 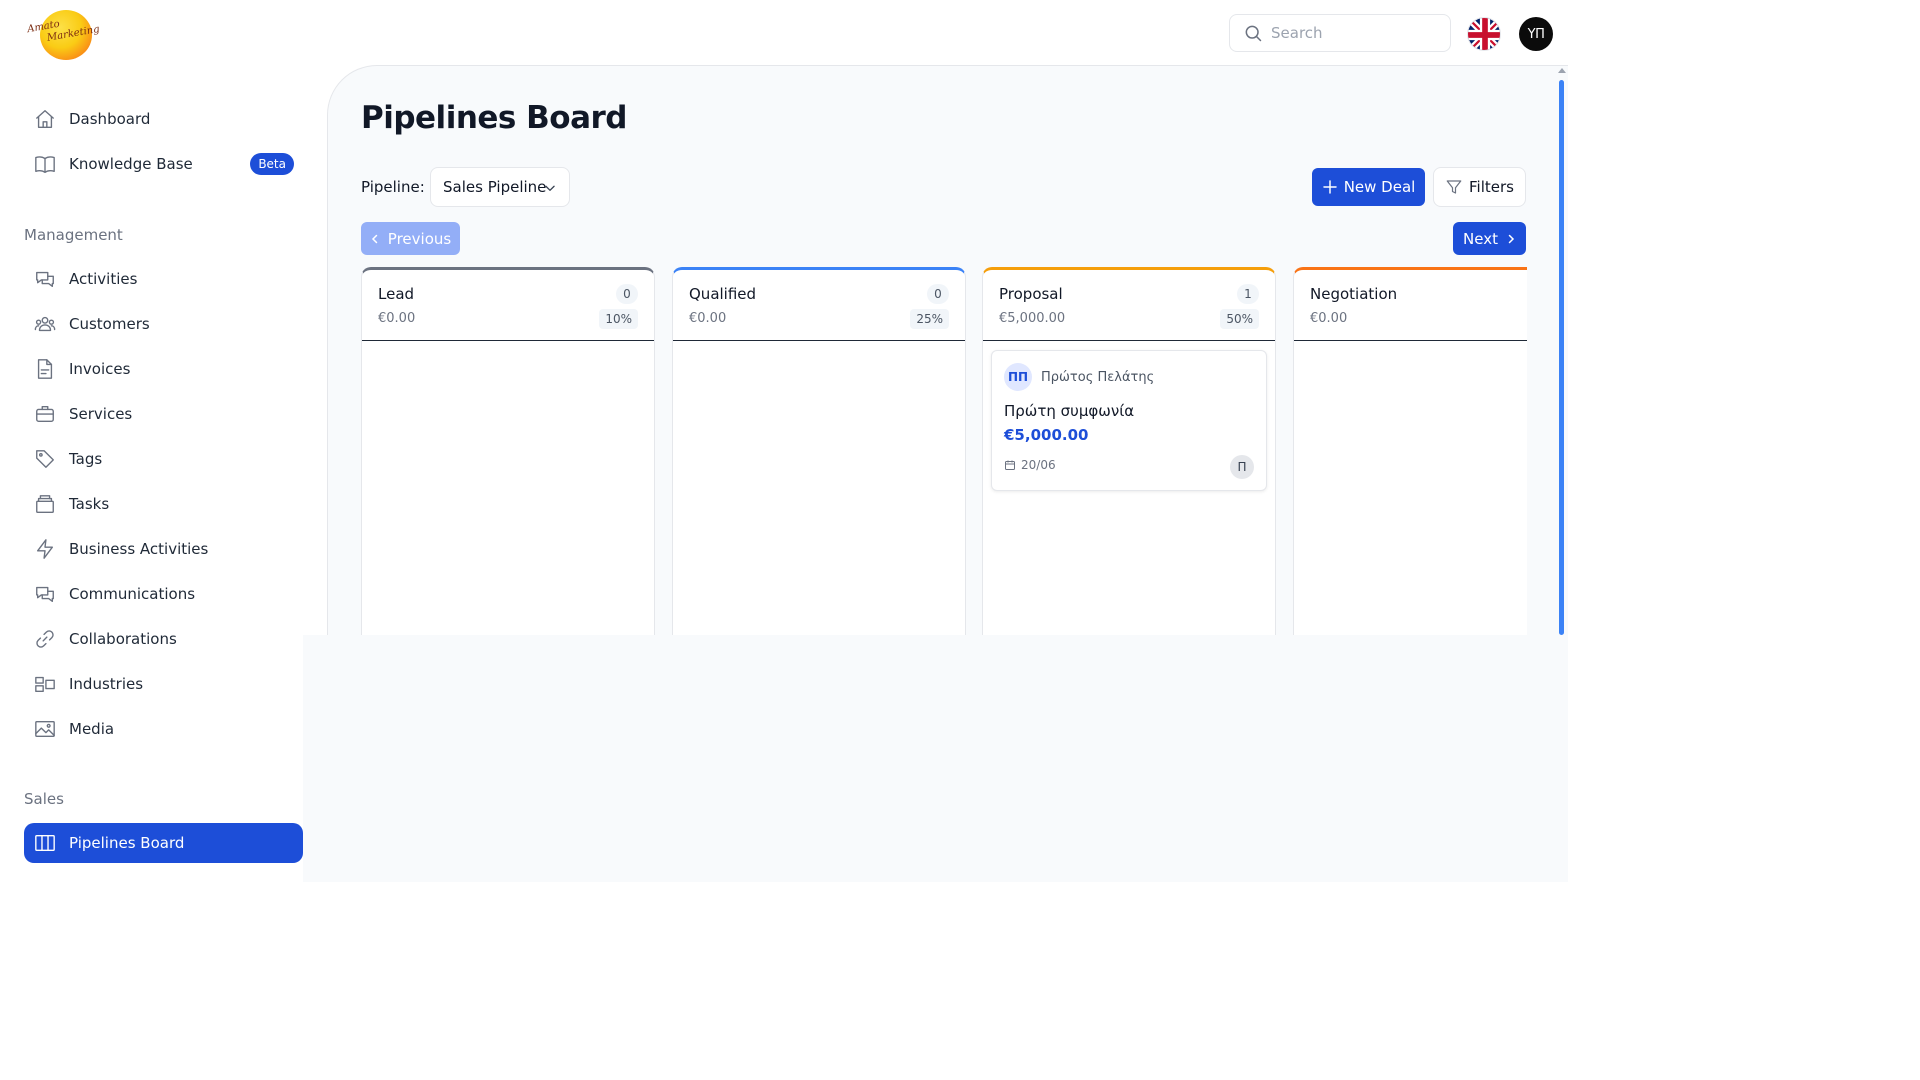 What do you see at coordinates (1239, 319) in the screenshot?
I see `column-percent-badge: 50%` at bounding box center [1239, 319].